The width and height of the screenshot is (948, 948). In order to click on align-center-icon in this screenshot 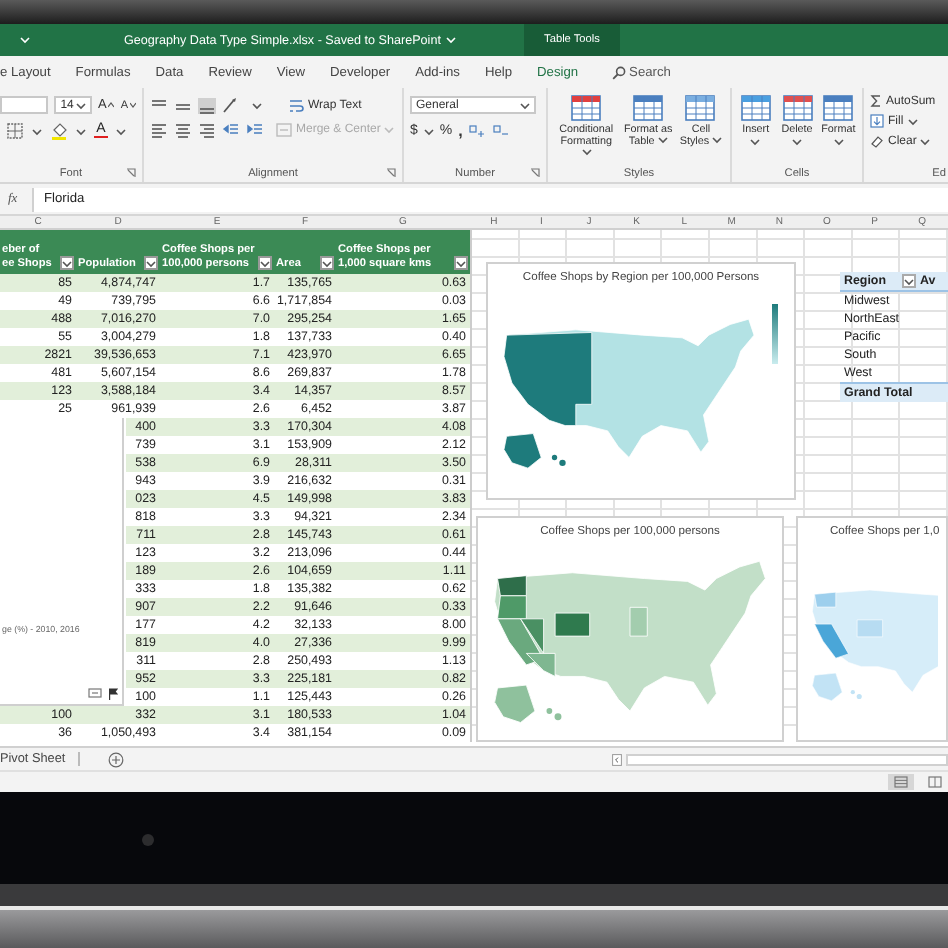, I will do `click(183, 130)`.